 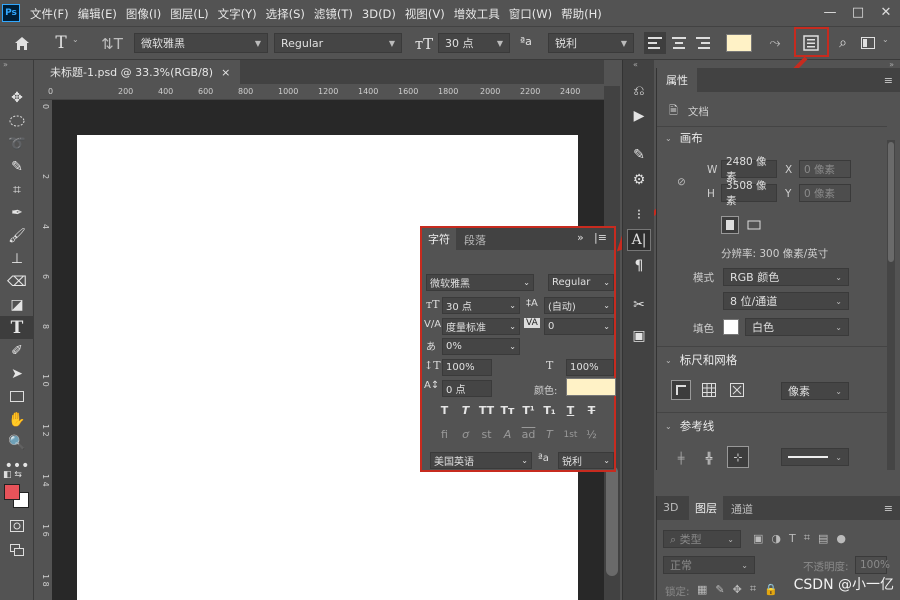 What do you see at coordinates (590, 367) in the screenshot?
I see `horizontal-scale-field: 100%` at bounding box center [590, 367].